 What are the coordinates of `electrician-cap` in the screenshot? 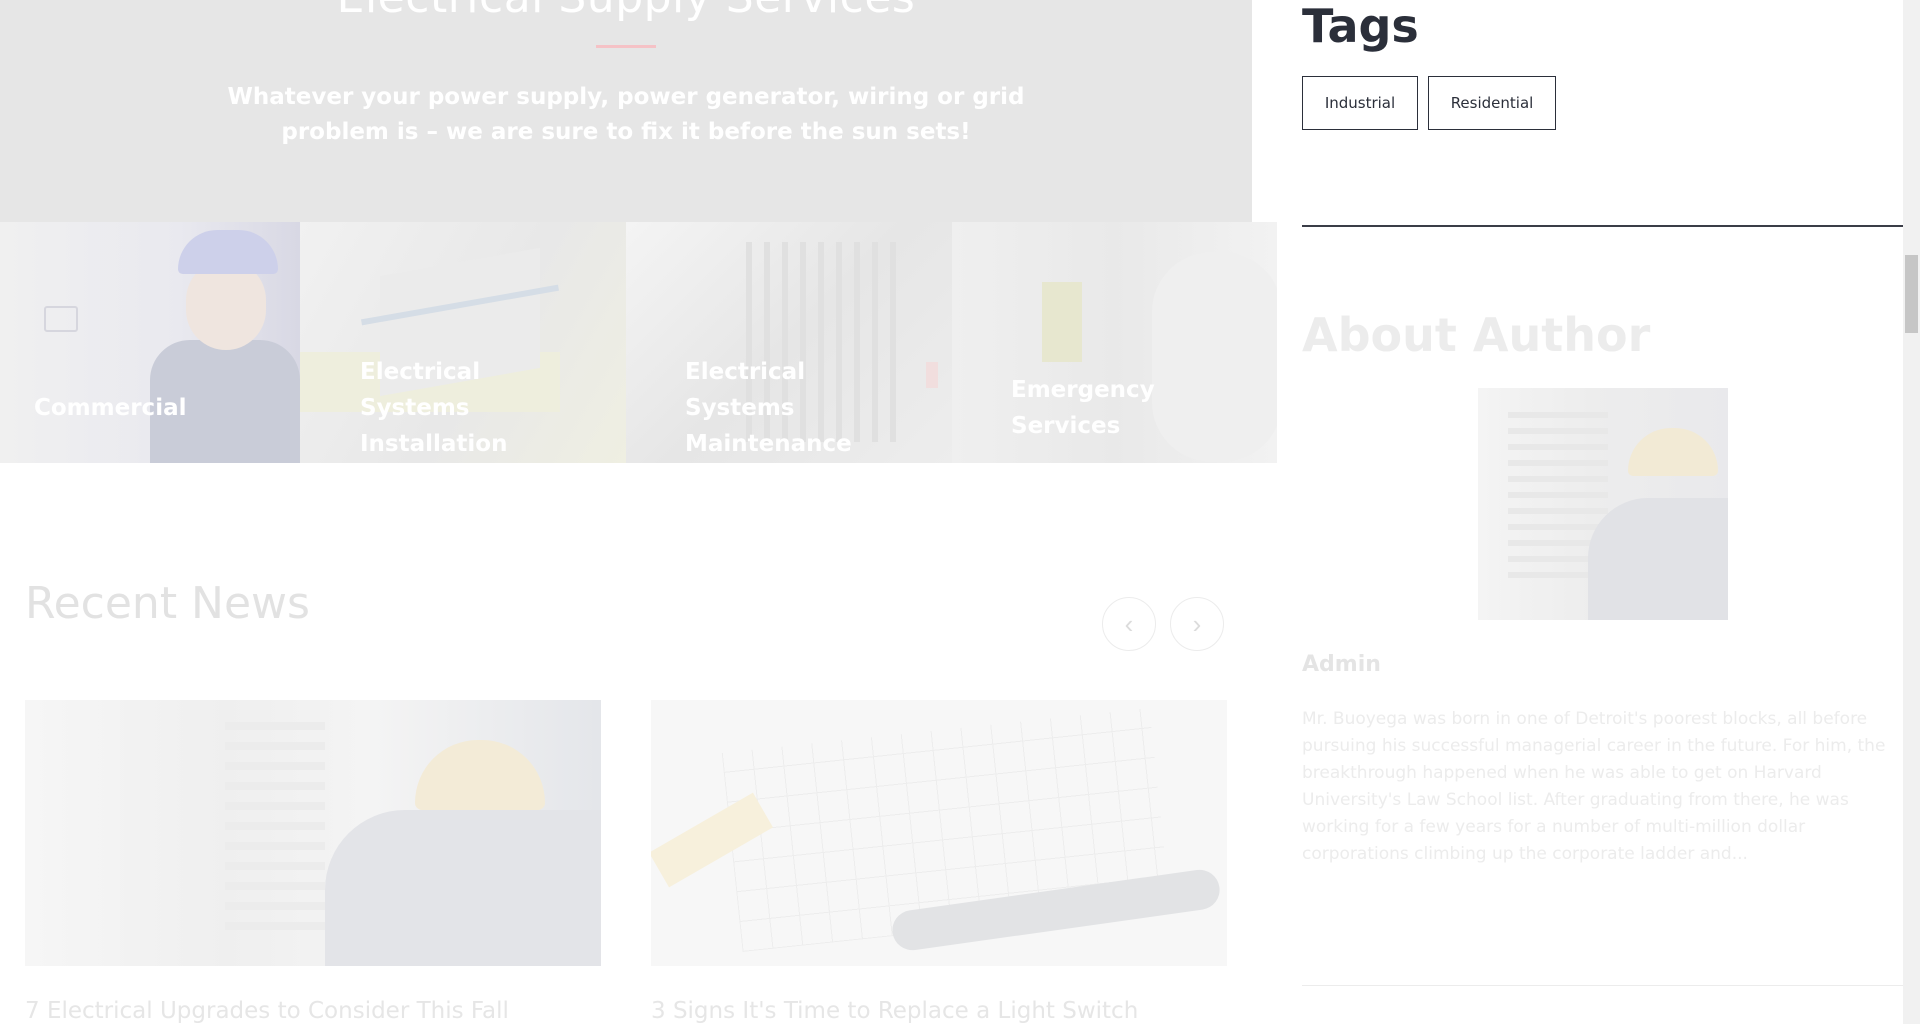 It's located at (228, 252).